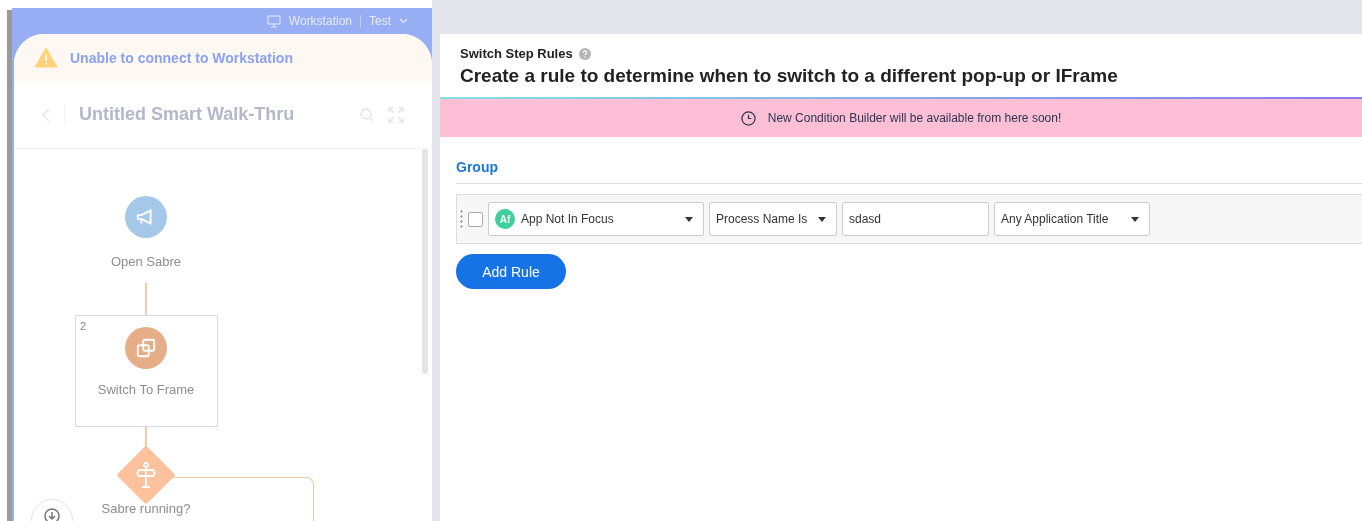 Image resolution: width=1362 pixels, height=521 pixels. I want to click on megaphone-node-icon, so click(146, 217).